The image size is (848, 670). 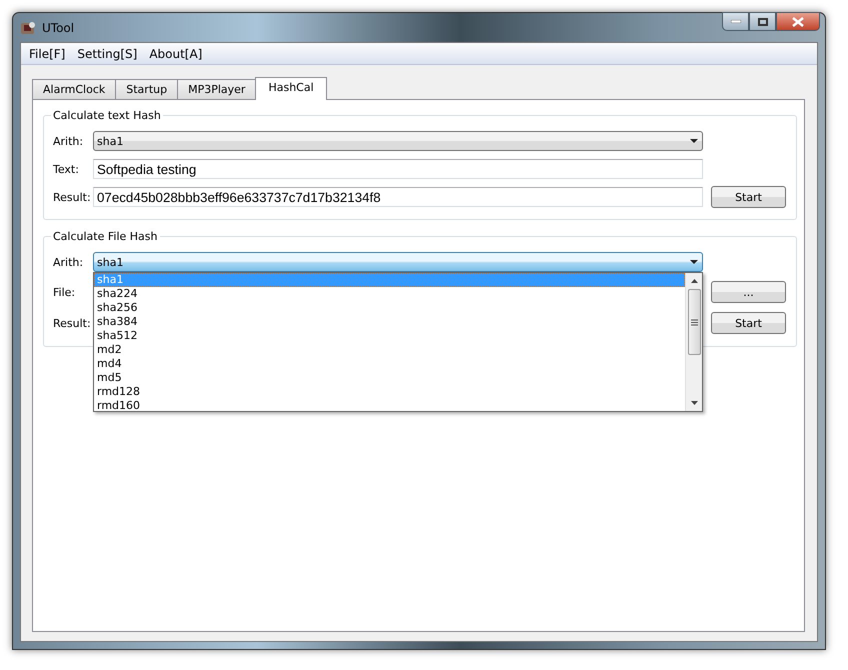 What do you see at coordinates (146, 89) in the screenshot?
I see `tab: Startup` at bounding box center [146, 89].